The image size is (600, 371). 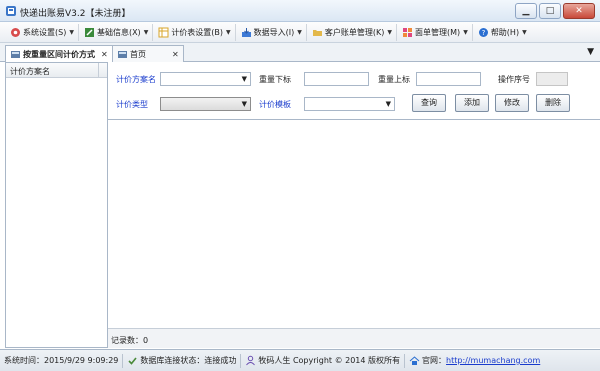 I want to click on db-status-text: 数据库连接状态：连接成功, so click(x=188, y=360).